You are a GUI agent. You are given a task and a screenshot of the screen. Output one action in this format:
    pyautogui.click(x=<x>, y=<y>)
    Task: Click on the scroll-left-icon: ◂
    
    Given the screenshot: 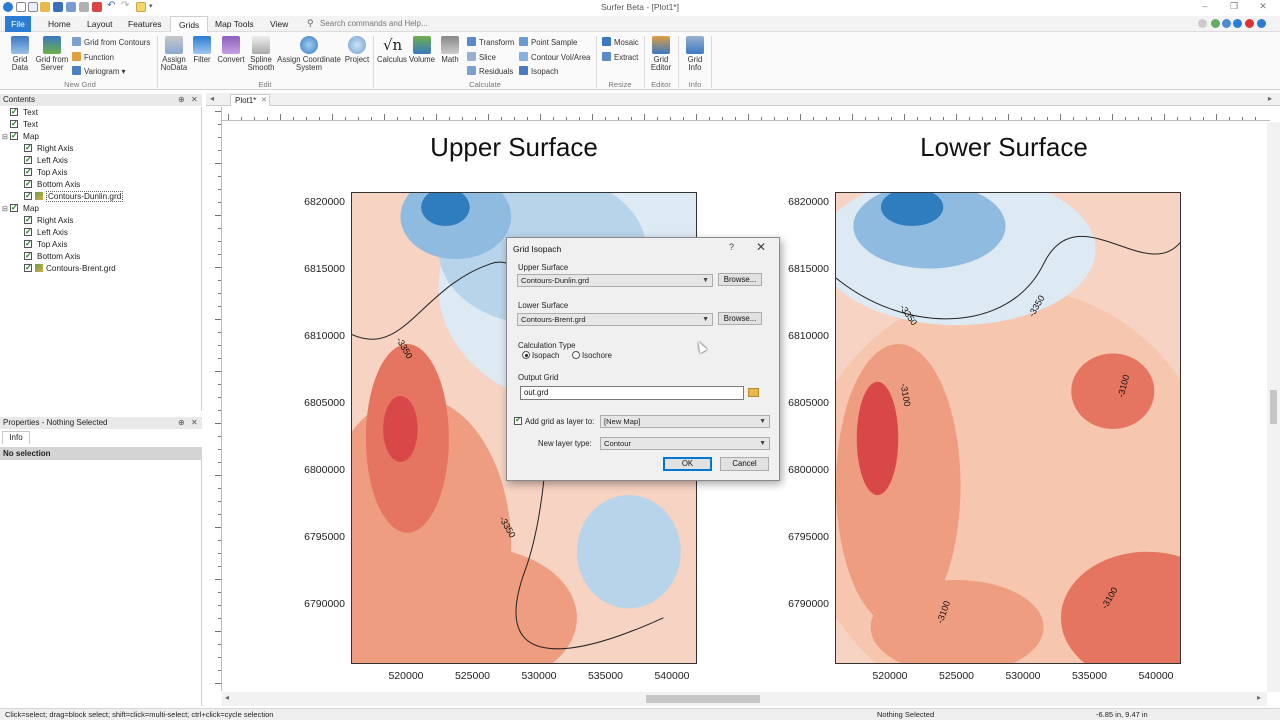 What is the action you would take?
    pyautogui.click(x=227, y=697)
    